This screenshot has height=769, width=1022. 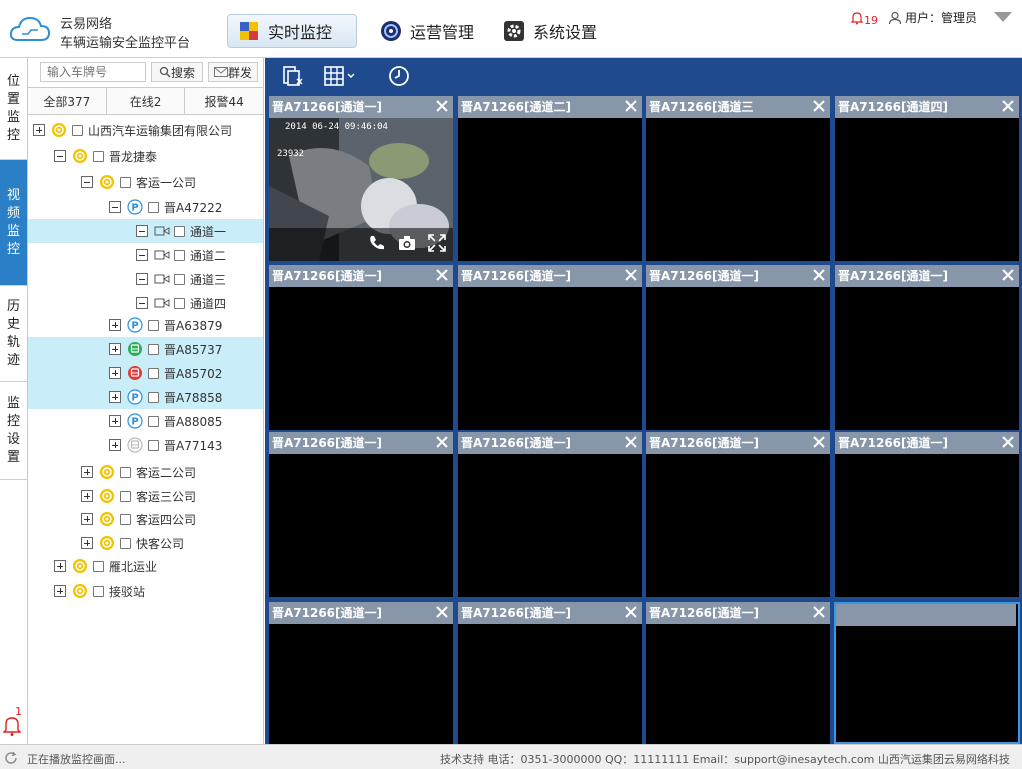 What do you see at coordinates (15, 721) in the screenshot?
I see `side-alarm-bell: 1` at bounding box center [15, 721].